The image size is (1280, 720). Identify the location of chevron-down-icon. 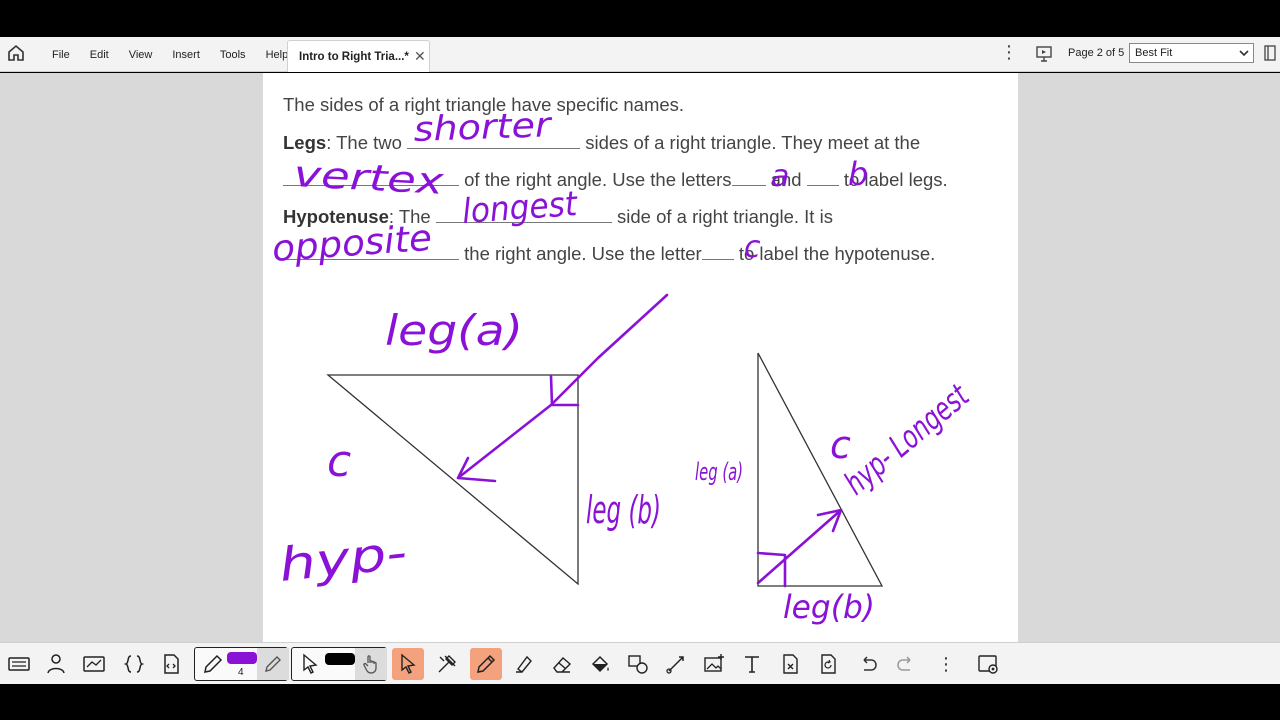
(1244, 53).